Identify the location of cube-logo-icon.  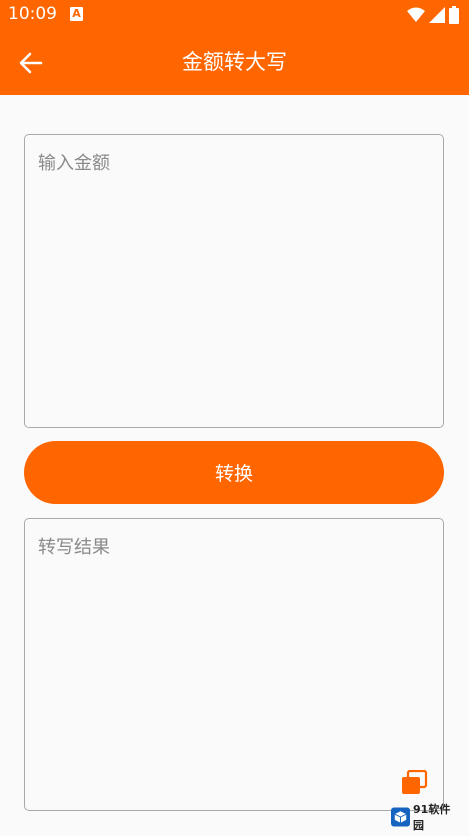
(401, 817).